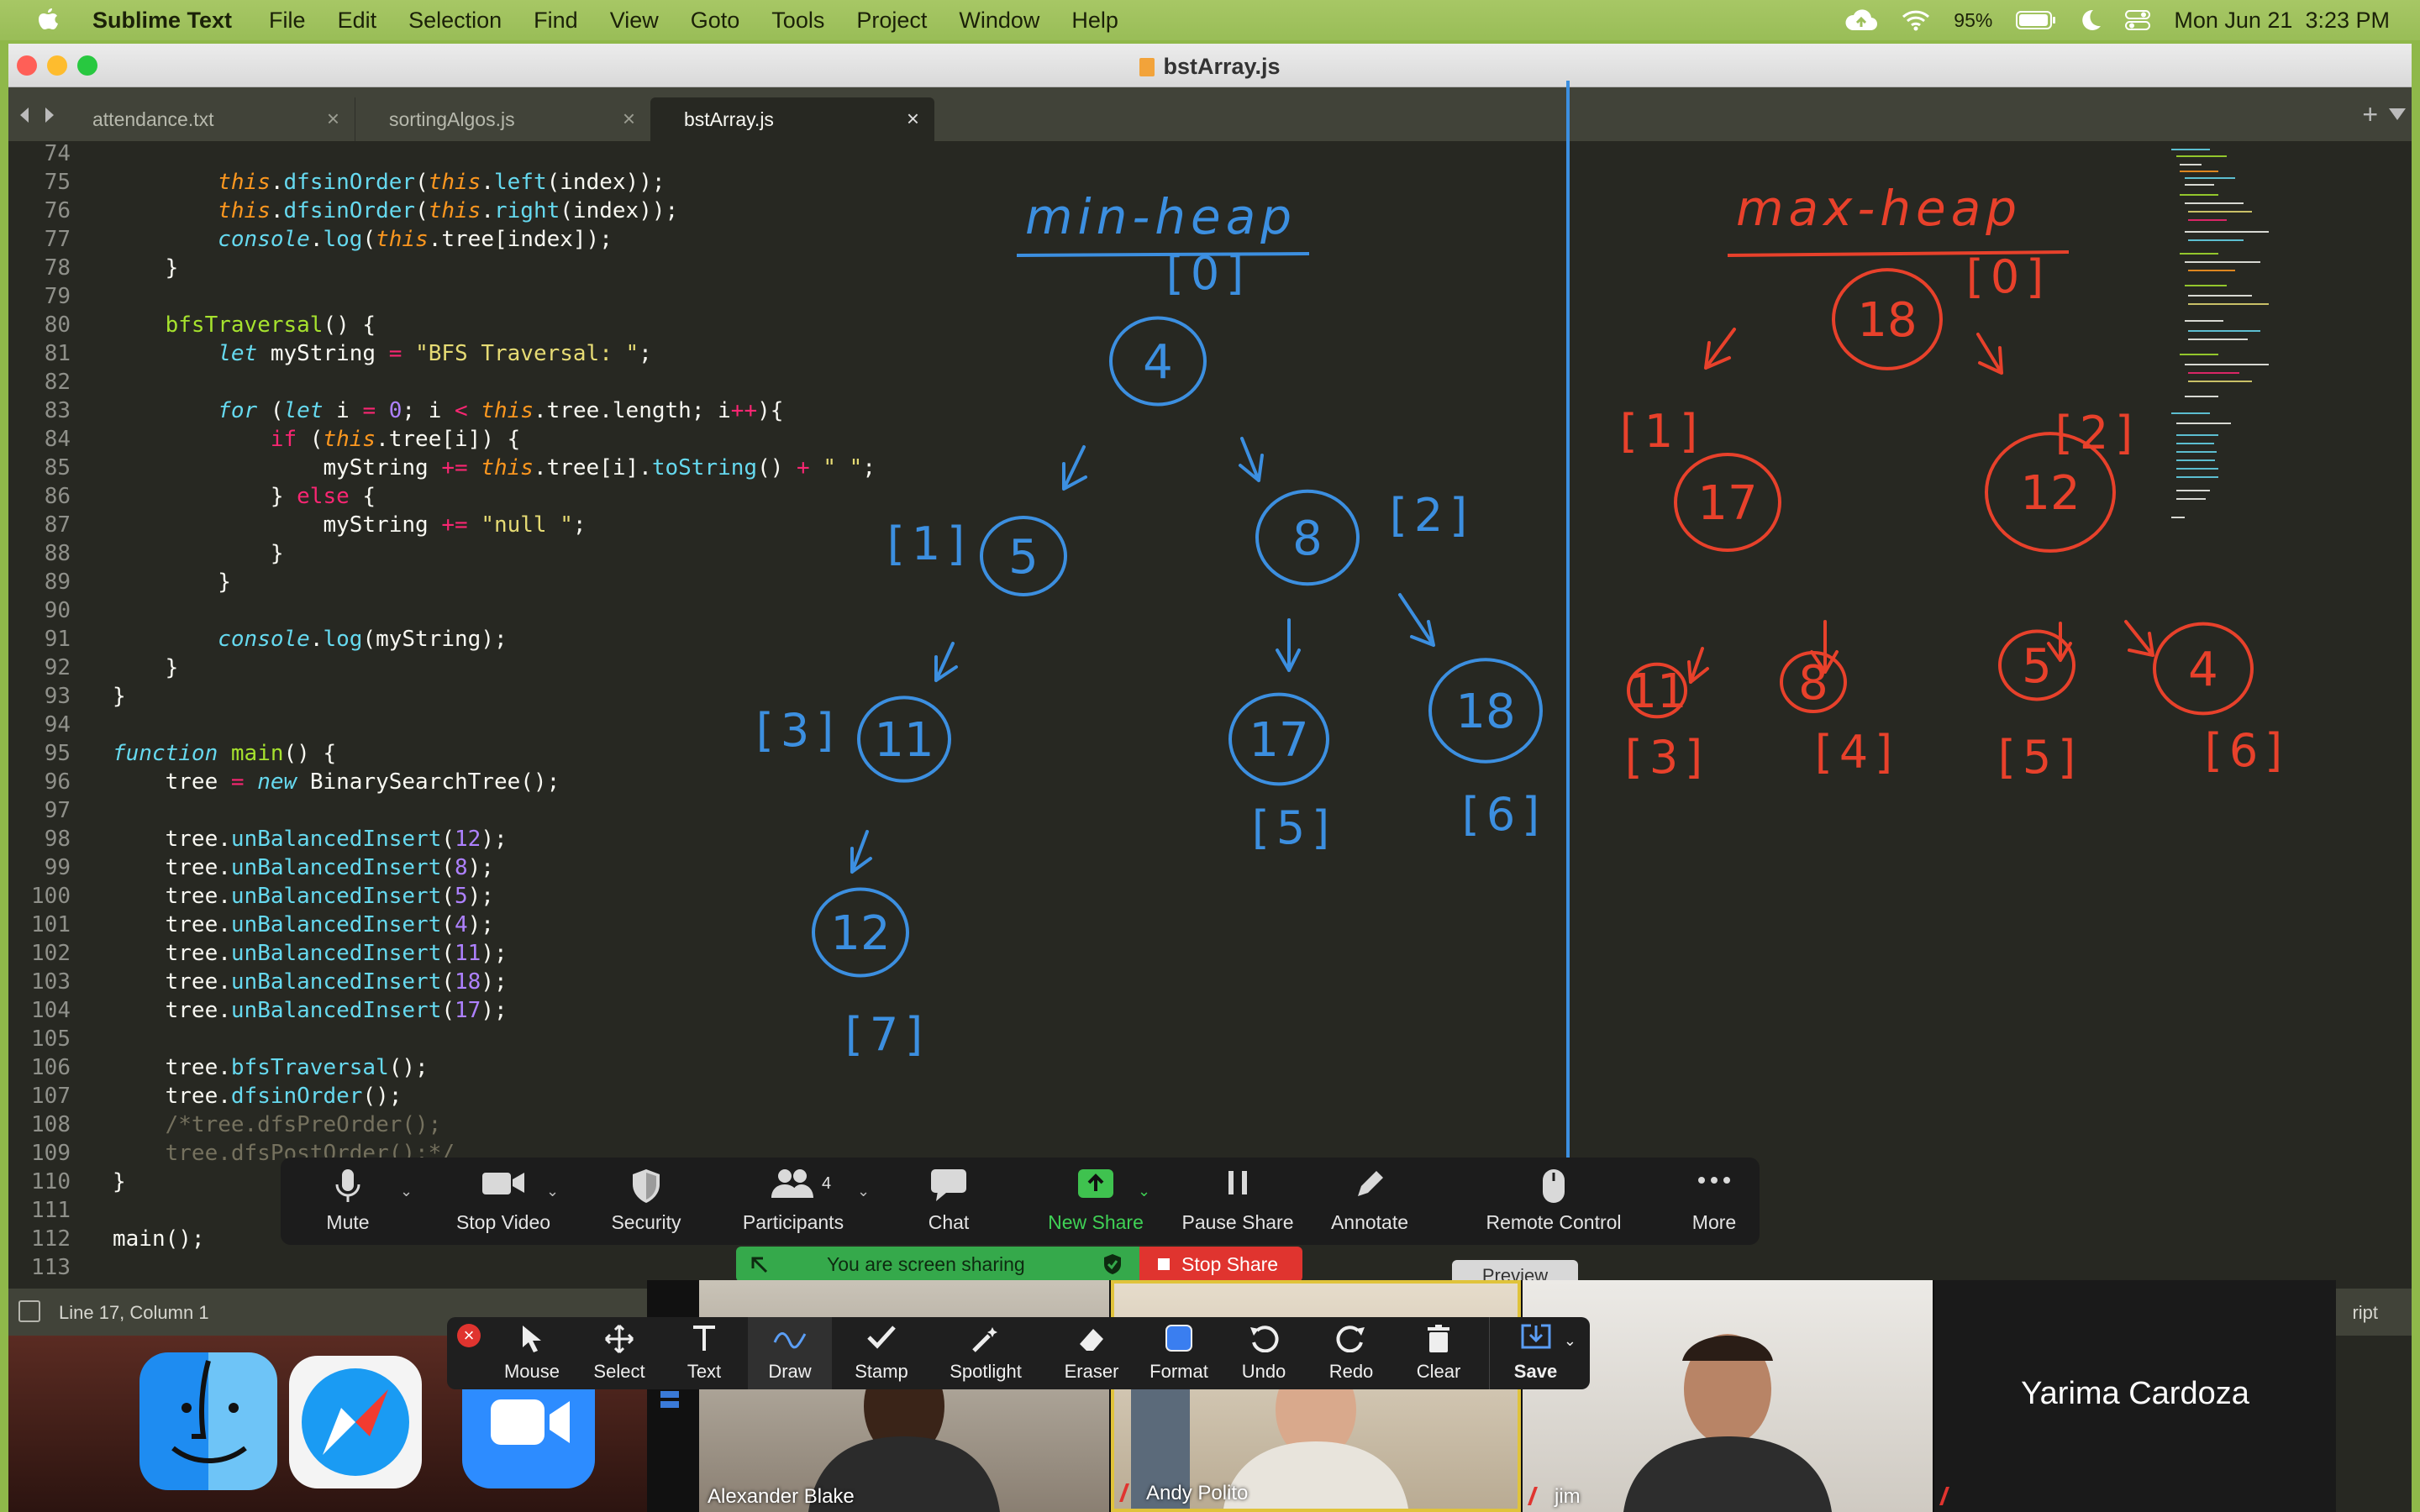  Describe the element at coordinates (303, 867) in the screenshot. I see `code-line: tree.unBalancedInsert(8);` at that location.